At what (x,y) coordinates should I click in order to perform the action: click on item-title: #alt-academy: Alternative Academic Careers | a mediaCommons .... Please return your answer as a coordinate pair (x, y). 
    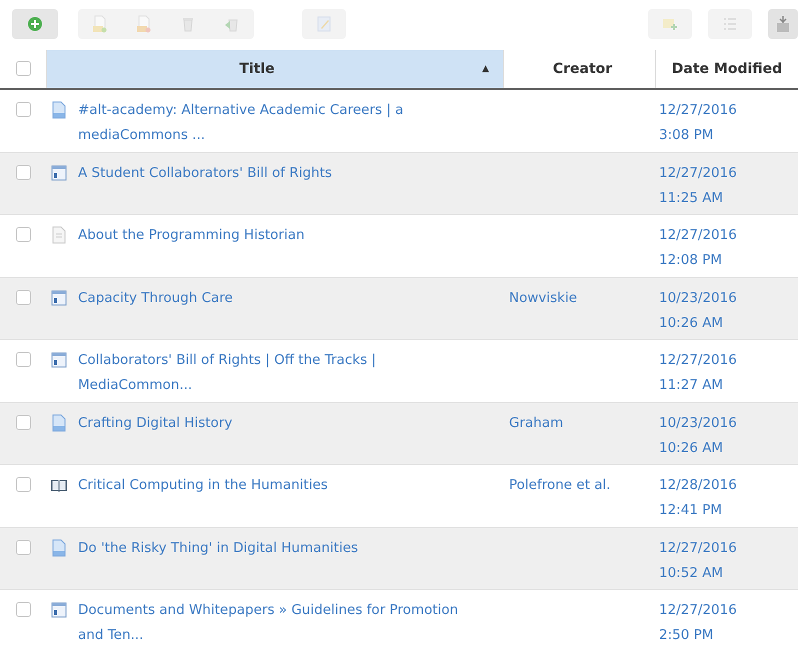
    Looking at the image, I should click on (241, 123).